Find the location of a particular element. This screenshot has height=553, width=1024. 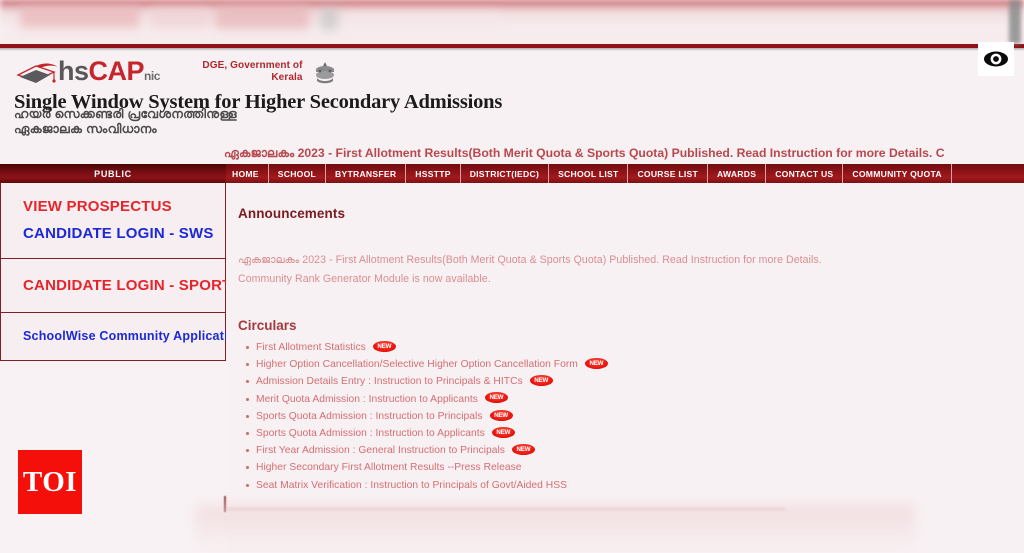

sidebar-item-view-prospectus: VIEW PROSPECTUS is located at coordinates (113, 206).